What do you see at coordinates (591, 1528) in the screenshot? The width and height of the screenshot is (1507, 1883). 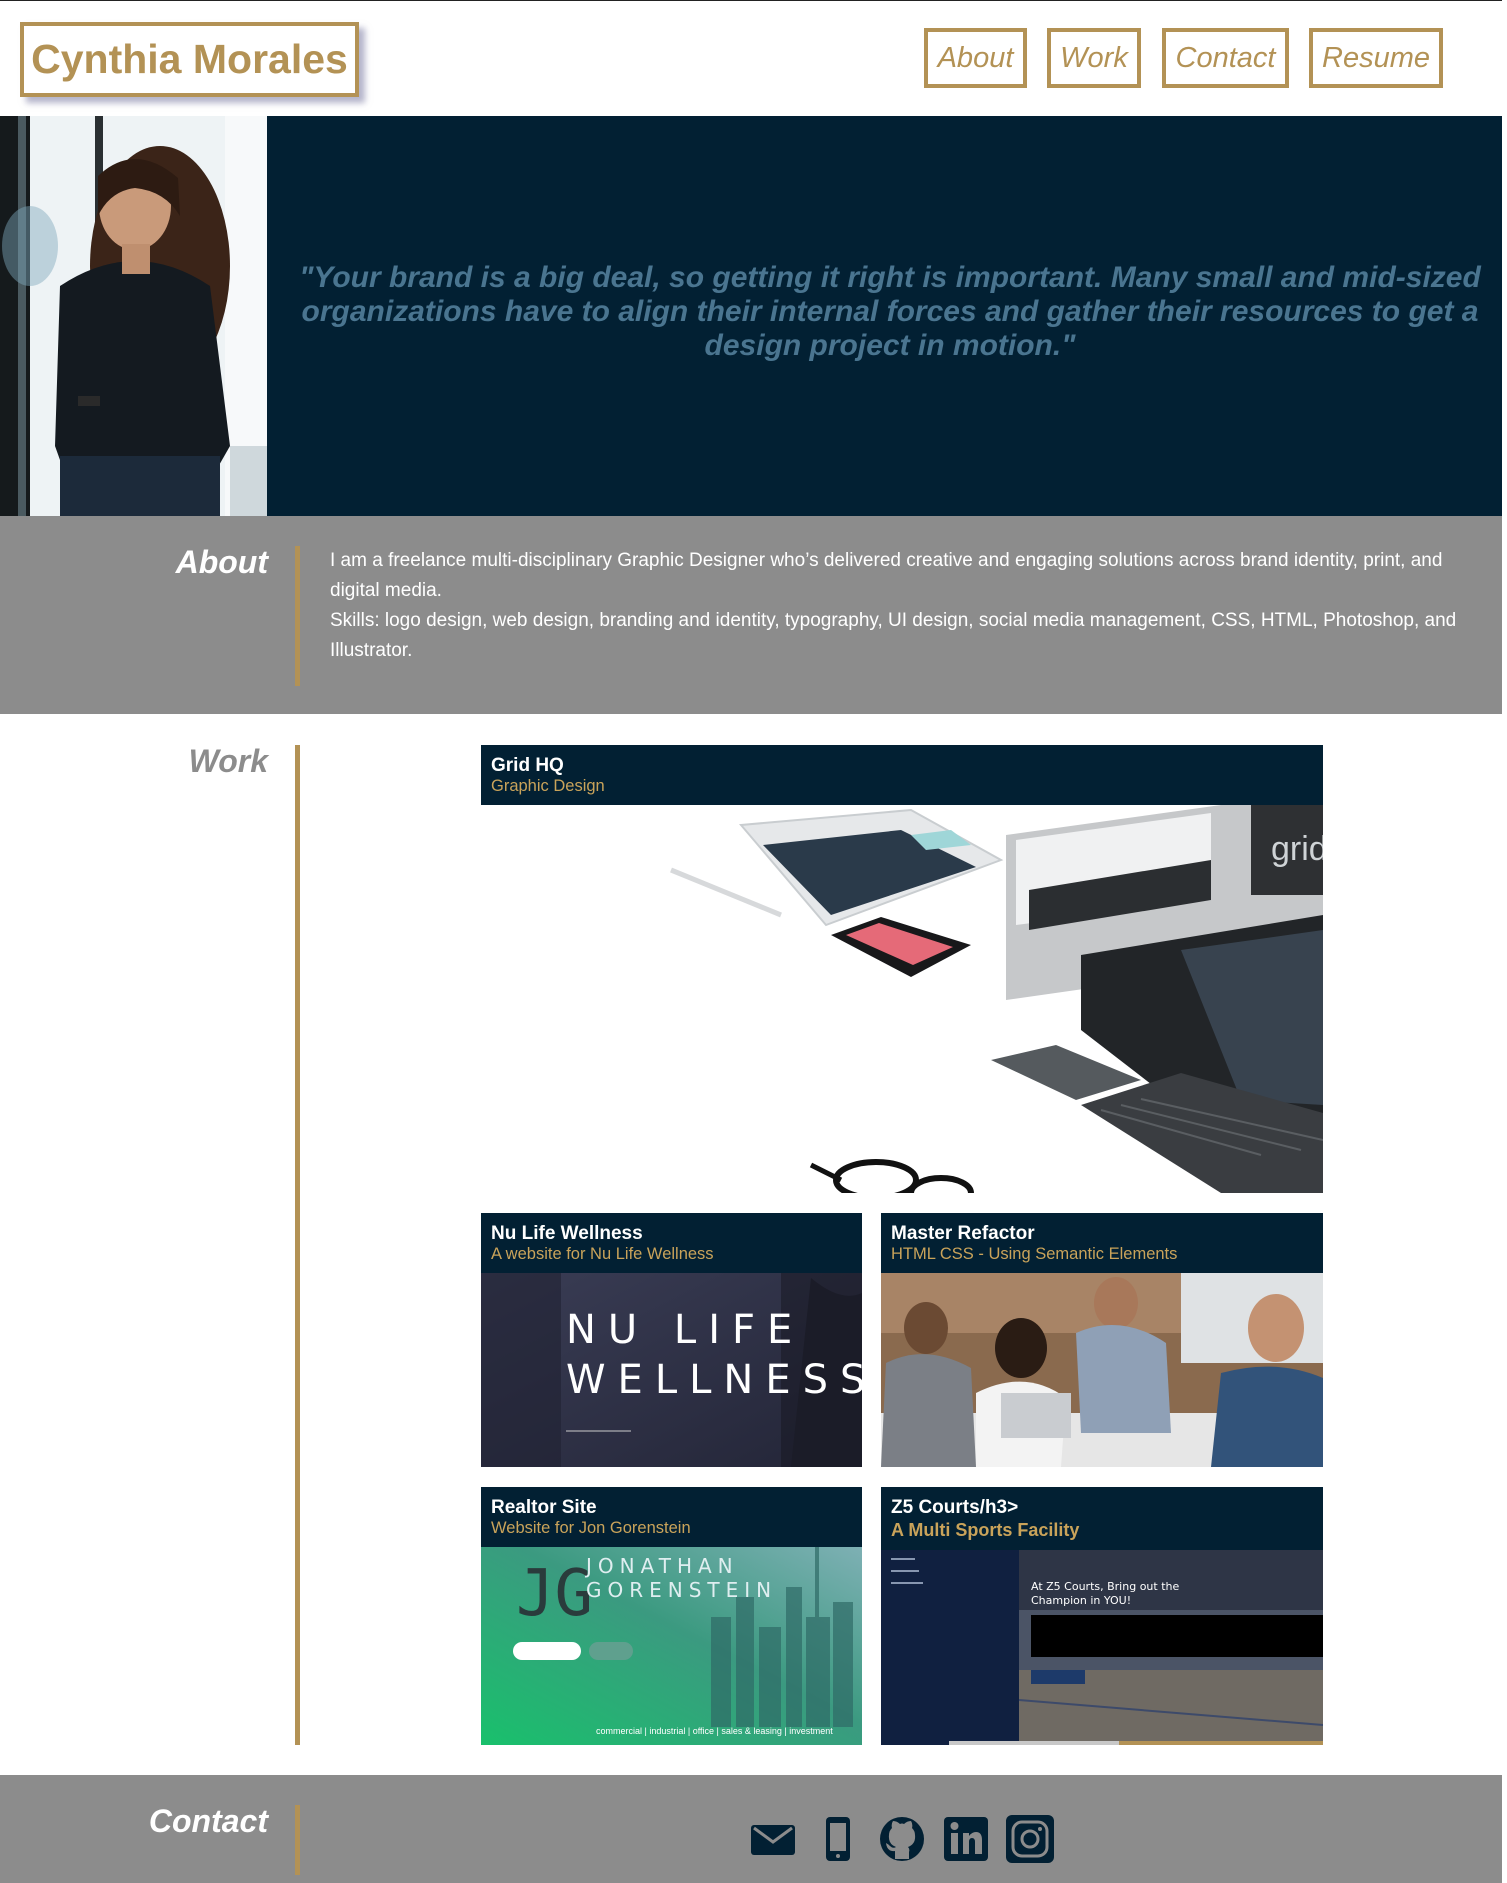 I see `card-subtitle: Website for Jon Gorenstein` at bounding box center [591, 1528].